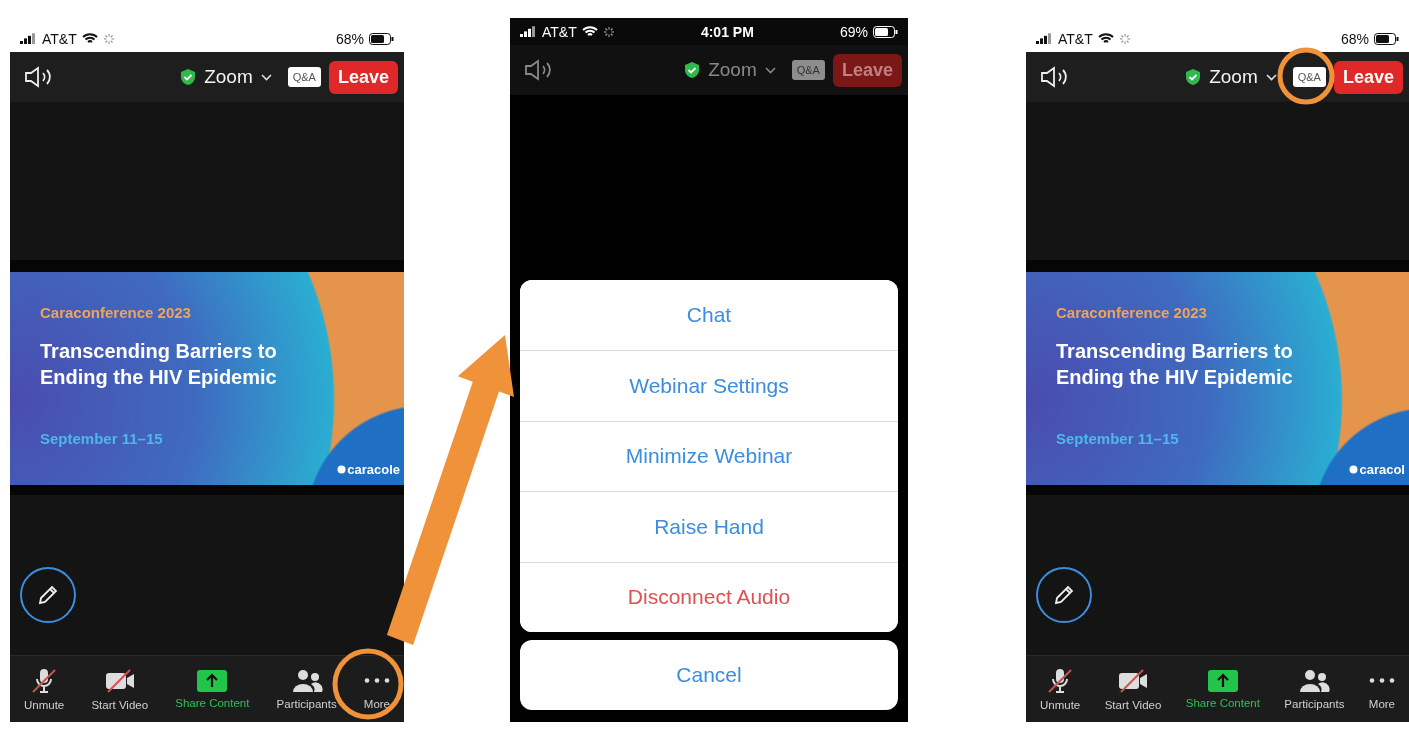 The height and width of the screenshot is (747, 1409). What do you see at coordinates (373, 469) in the screenshot?
I see `logo-text: caracole` at bounding box center [373, 469].